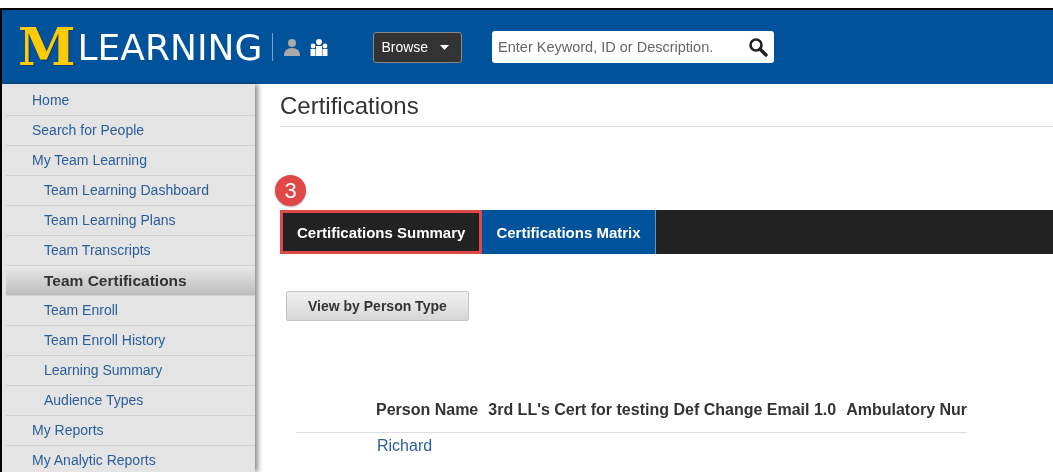 The height and width of the screenshot is (472, 1053). What do you see at coordinates (902, 417) in the screenshot?
I see `column-header: Ambulatory Nur` at bounding box center [902, 417].